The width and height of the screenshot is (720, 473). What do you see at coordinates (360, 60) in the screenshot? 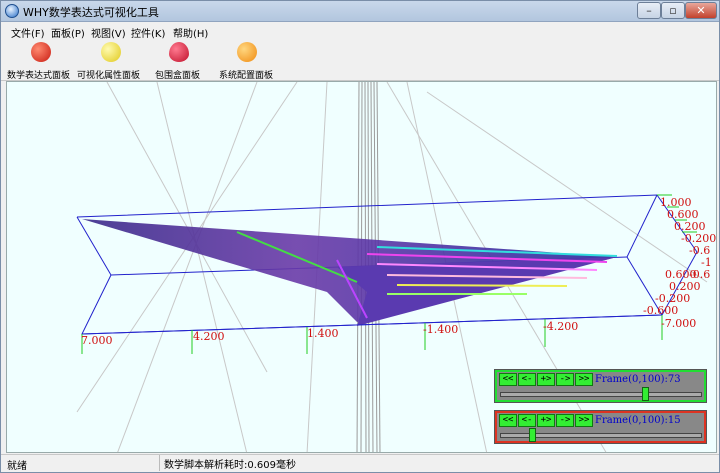
I see `toolbar: 数学表达式面板 可视化属性面板 包围盒面板 系统配置面板` at bounding box center [360, 60].